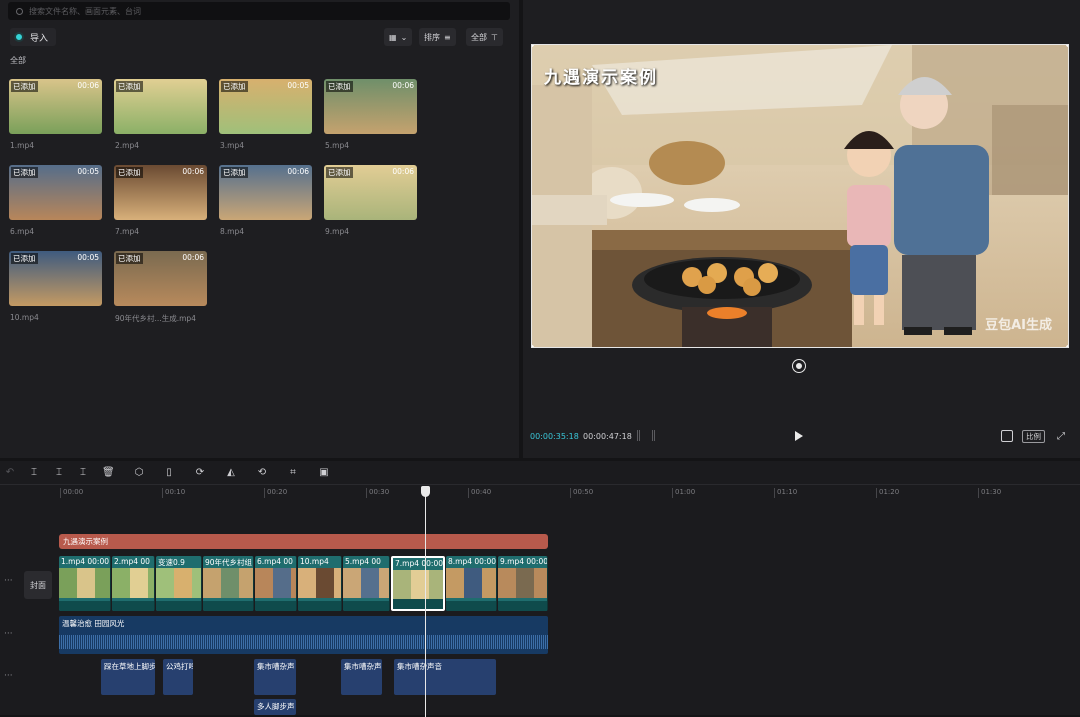  I want to click on import-button: 导入, so click(33, 37).